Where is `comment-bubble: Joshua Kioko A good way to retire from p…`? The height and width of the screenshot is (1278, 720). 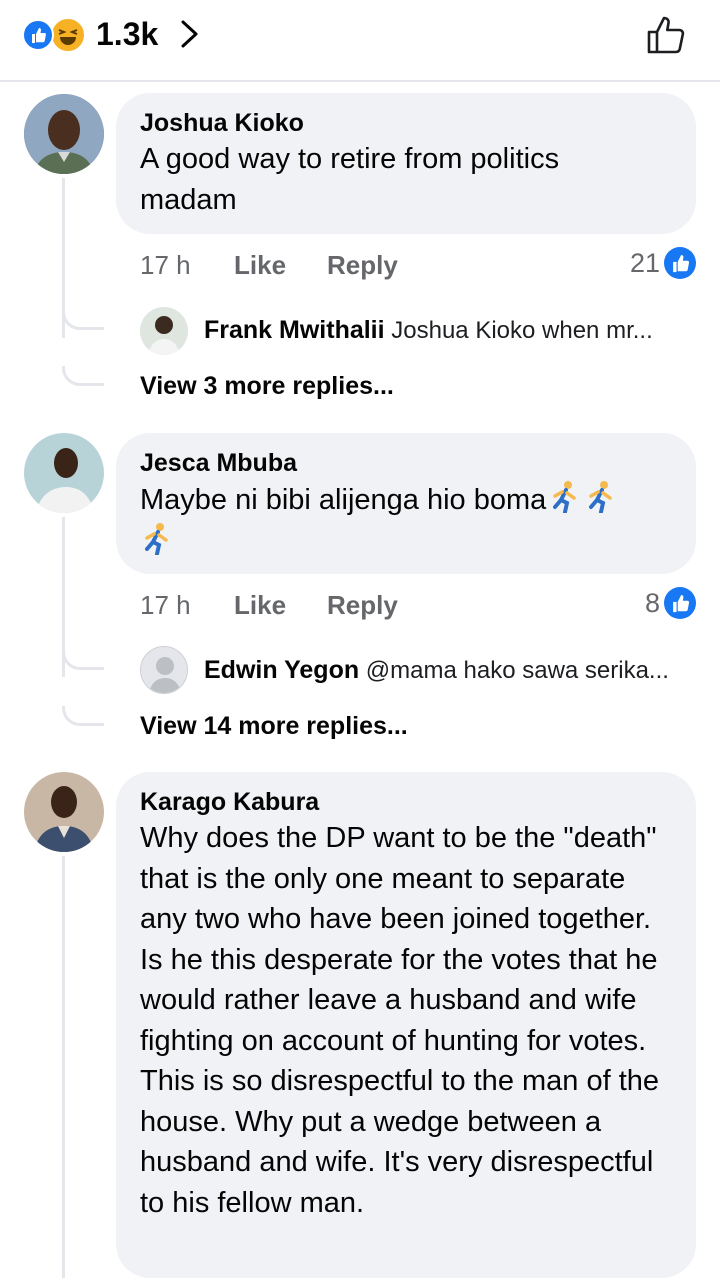
comment-bubble: Joshua Kioko A good way to retire from p… is located at coordinates (406, 163).